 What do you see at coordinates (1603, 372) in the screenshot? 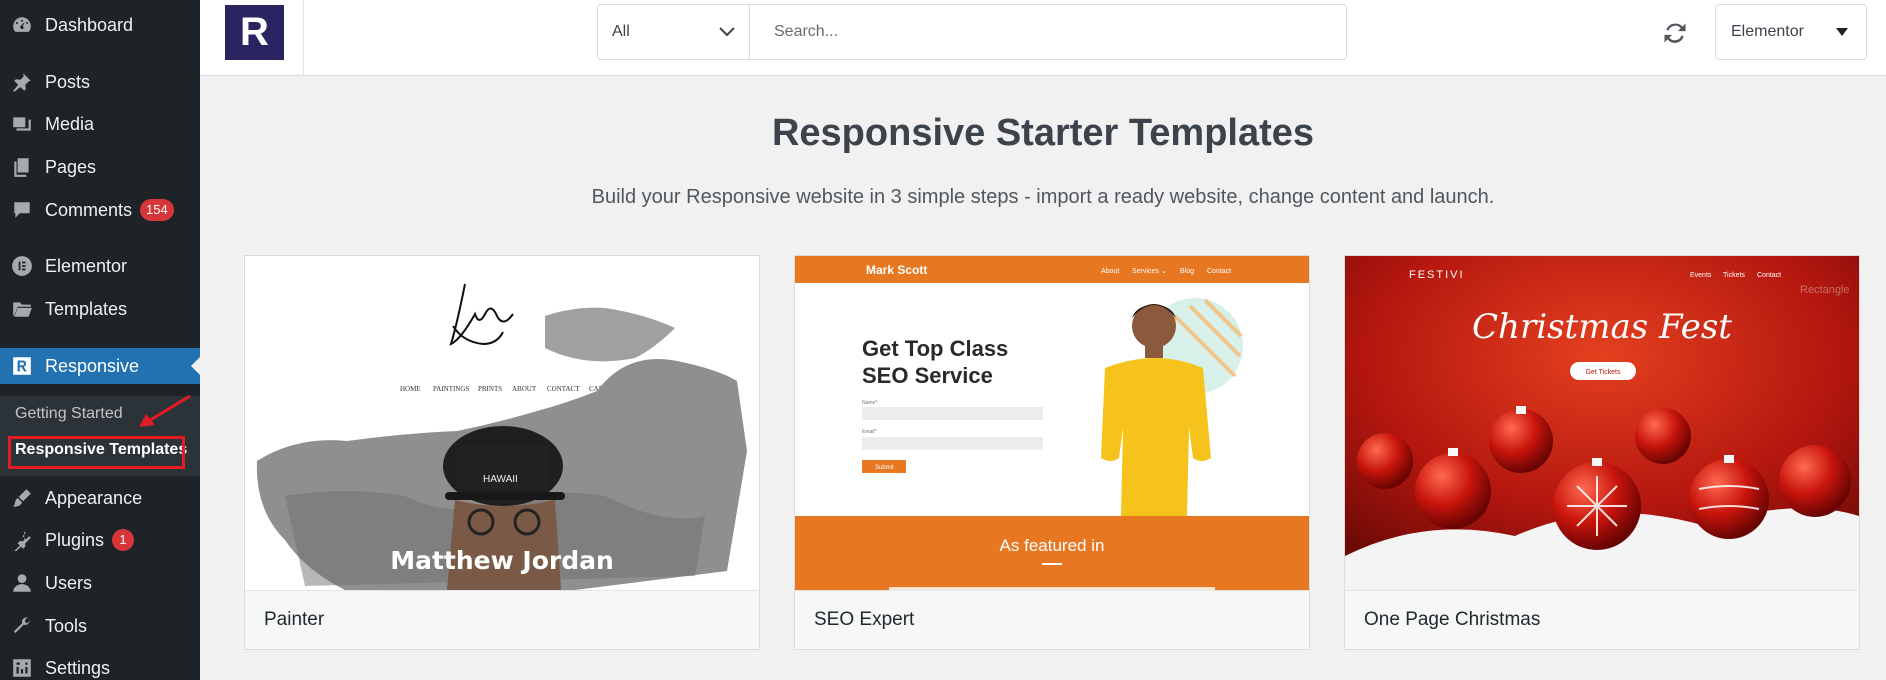
I see `xmas-cta-button: Get Tickets` at bounding box center [1603, 372].